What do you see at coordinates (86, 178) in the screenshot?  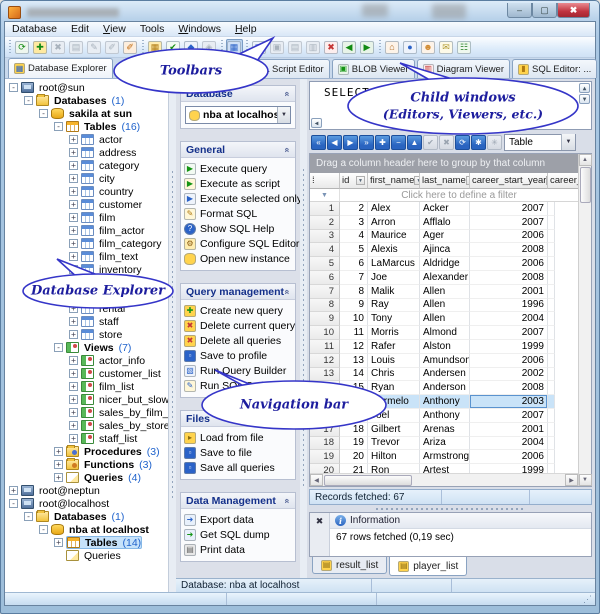 I see `tree-item-city: + city` at bounding box center [86, 178].